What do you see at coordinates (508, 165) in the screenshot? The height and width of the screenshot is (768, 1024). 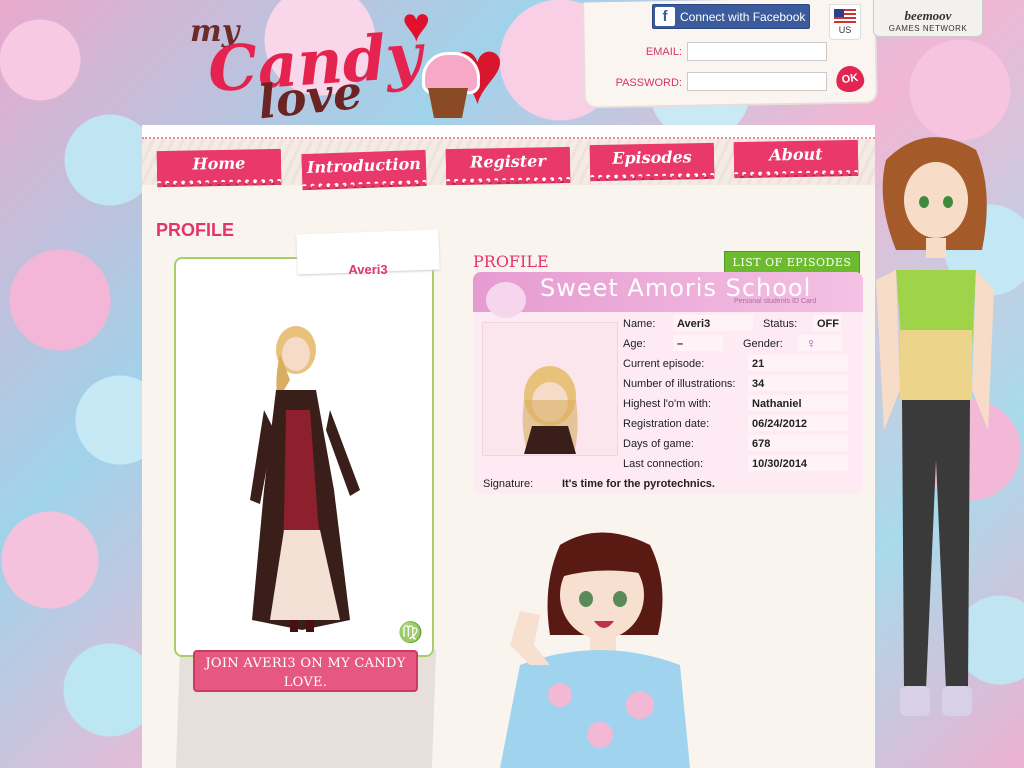 I see `nav-register: Register` at bounding box center [508, 165].